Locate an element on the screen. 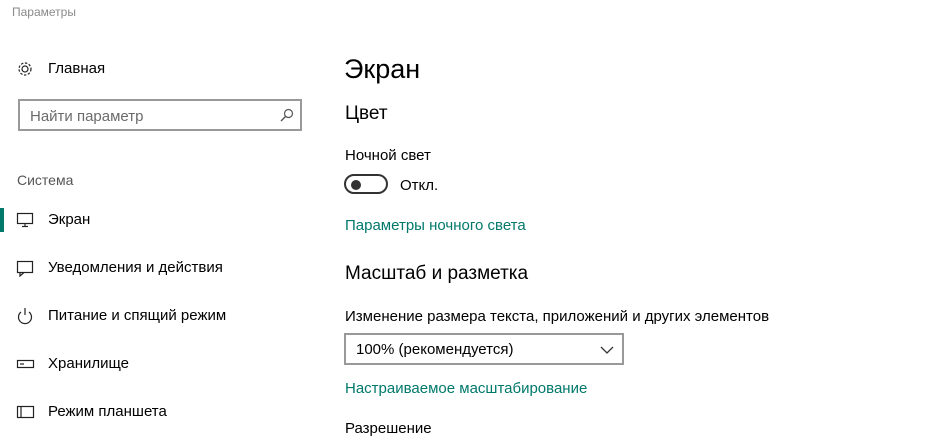 This screenshot has width=926, height=441. sidebar-item-label: Хранилище is located at coordinates (88, 363).